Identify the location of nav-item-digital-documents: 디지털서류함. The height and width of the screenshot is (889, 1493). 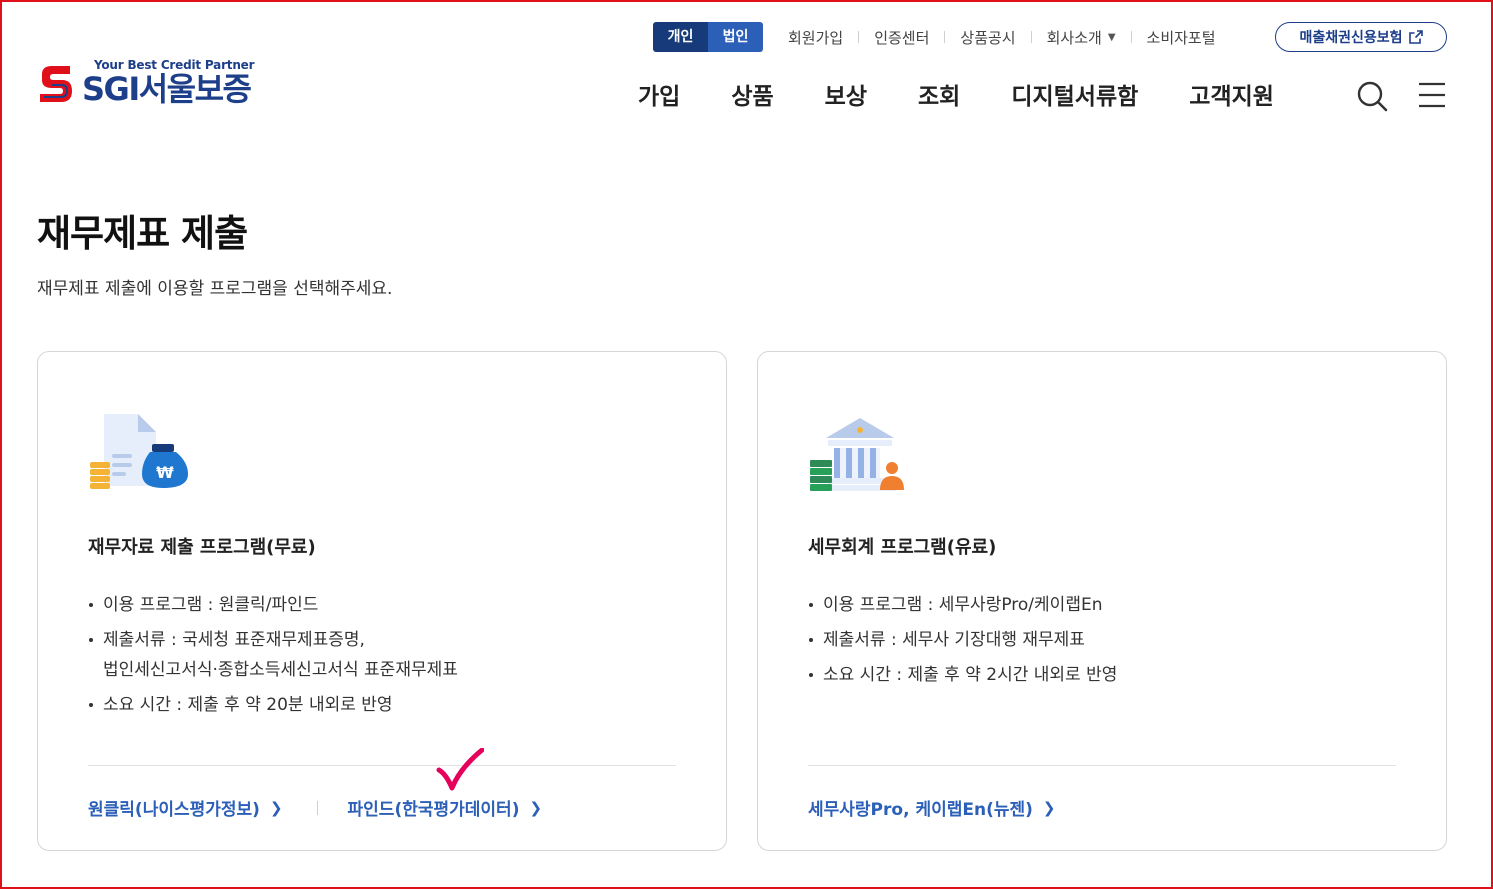
(1074, 97).